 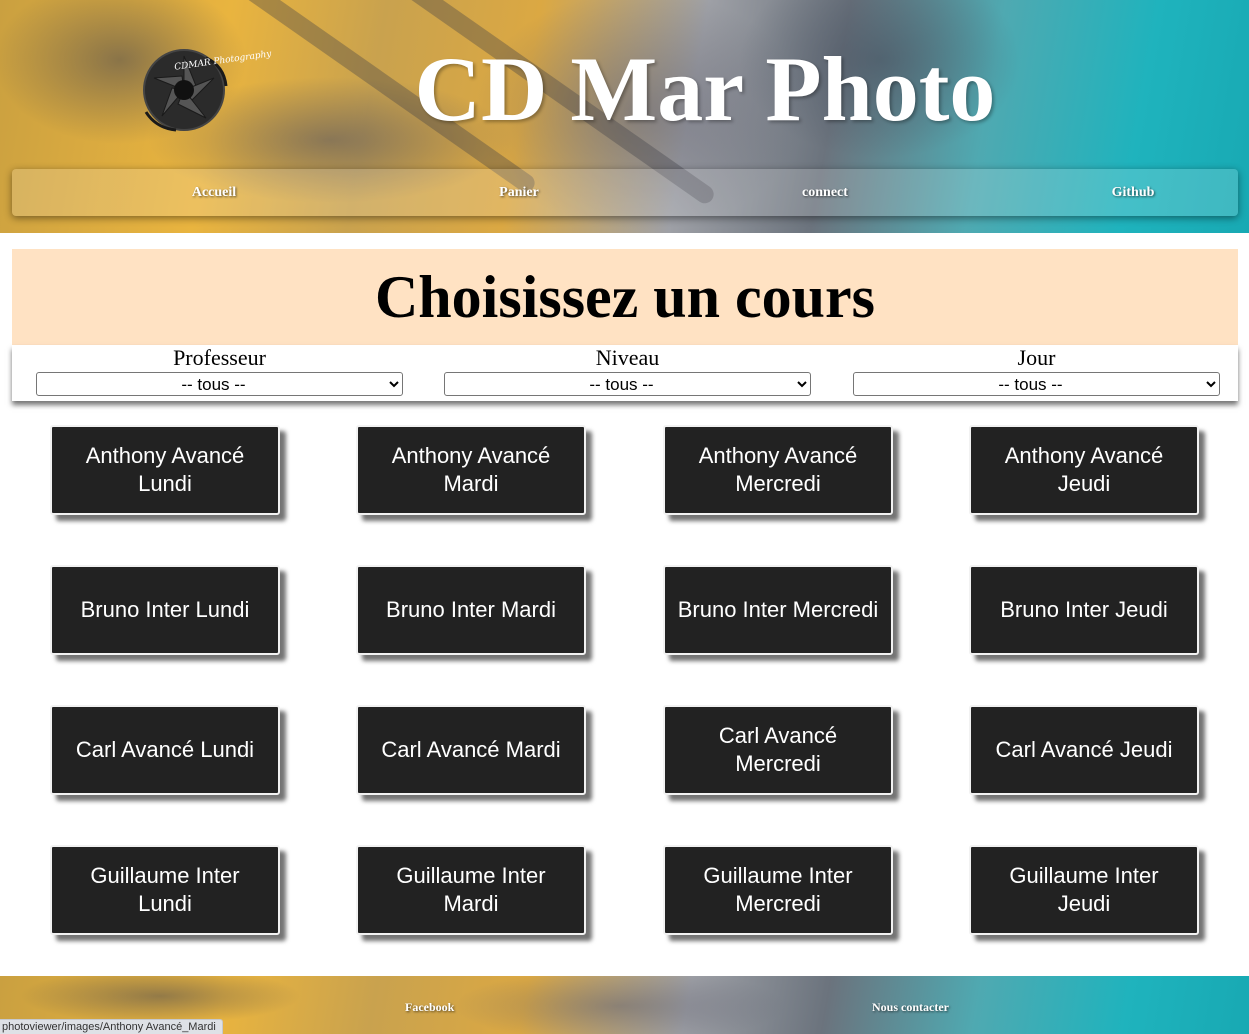 I want to click on nav-connect-link: connect, so click(x=825, y=192).